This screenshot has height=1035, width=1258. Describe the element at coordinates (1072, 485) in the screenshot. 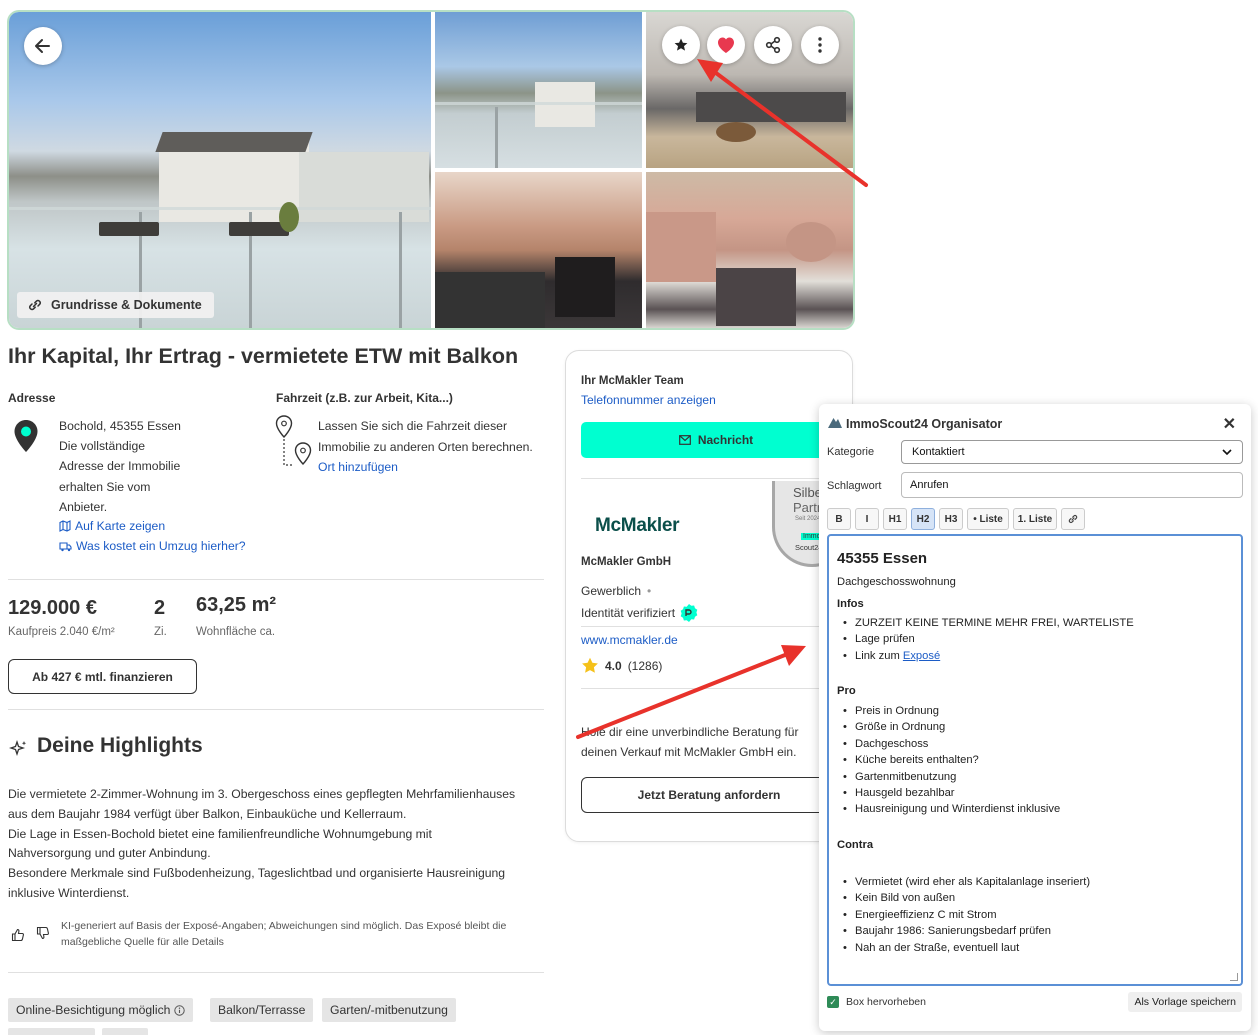

I see `keyword-input: Anrufen` at that location.